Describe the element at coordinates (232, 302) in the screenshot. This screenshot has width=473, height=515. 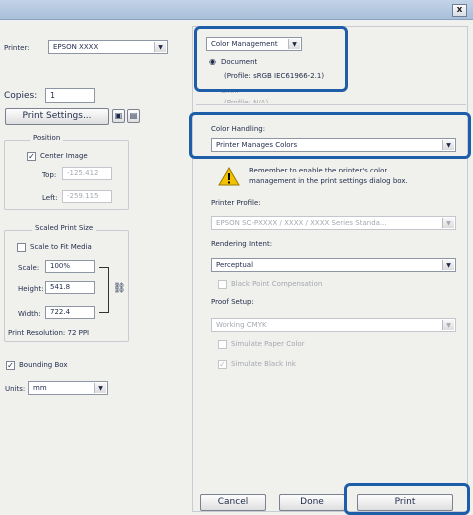
I see `proof-setup-label: Proof Setup:` at that location.